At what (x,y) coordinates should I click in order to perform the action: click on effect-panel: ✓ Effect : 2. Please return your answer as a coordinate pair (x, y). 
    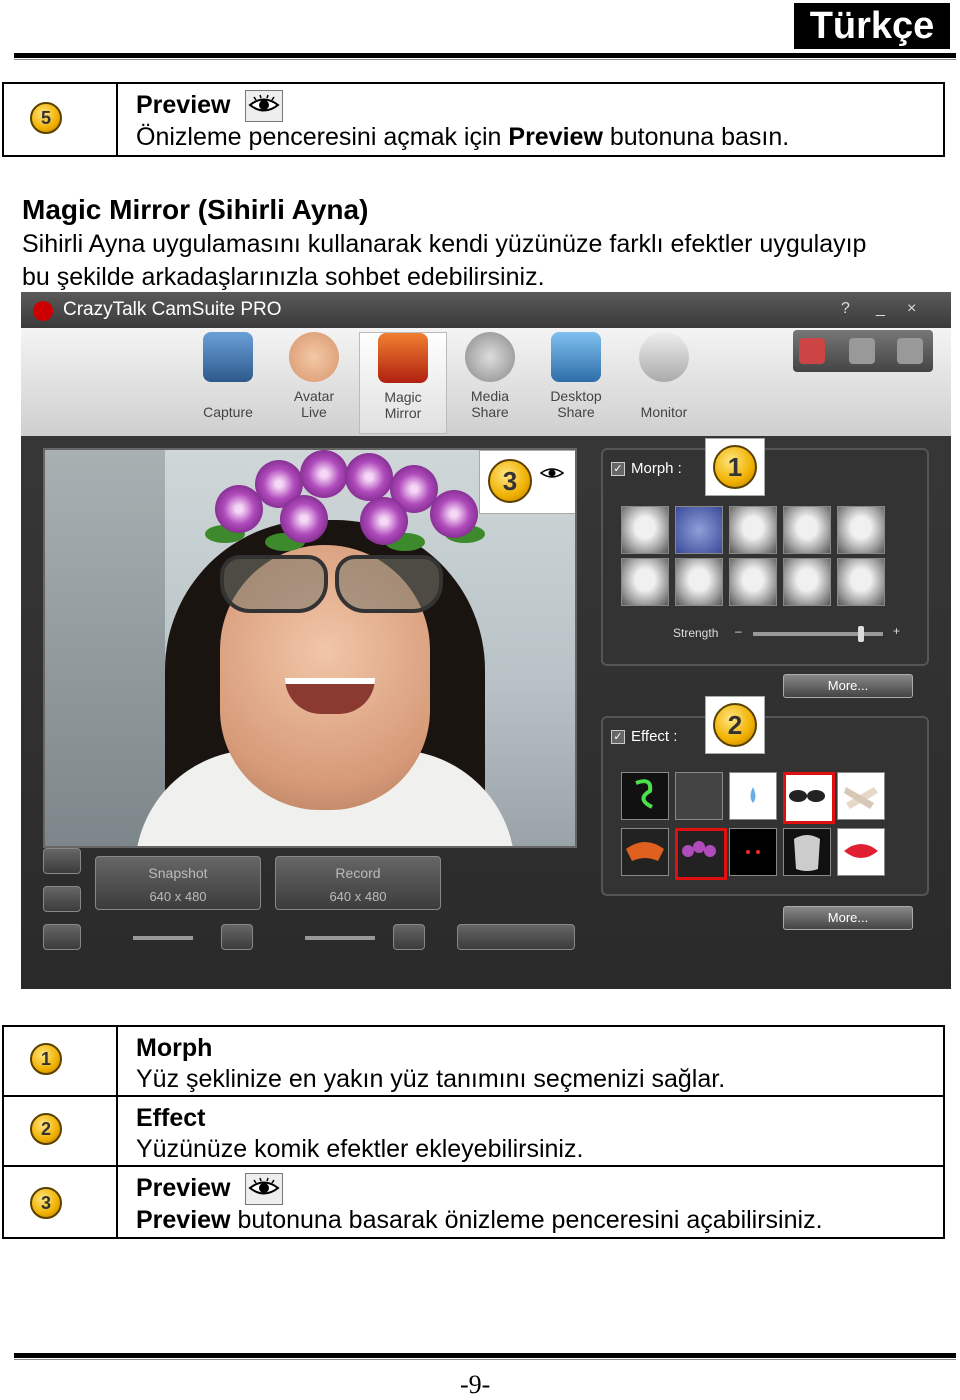
    Looking at the image, I should click on (765, 796).